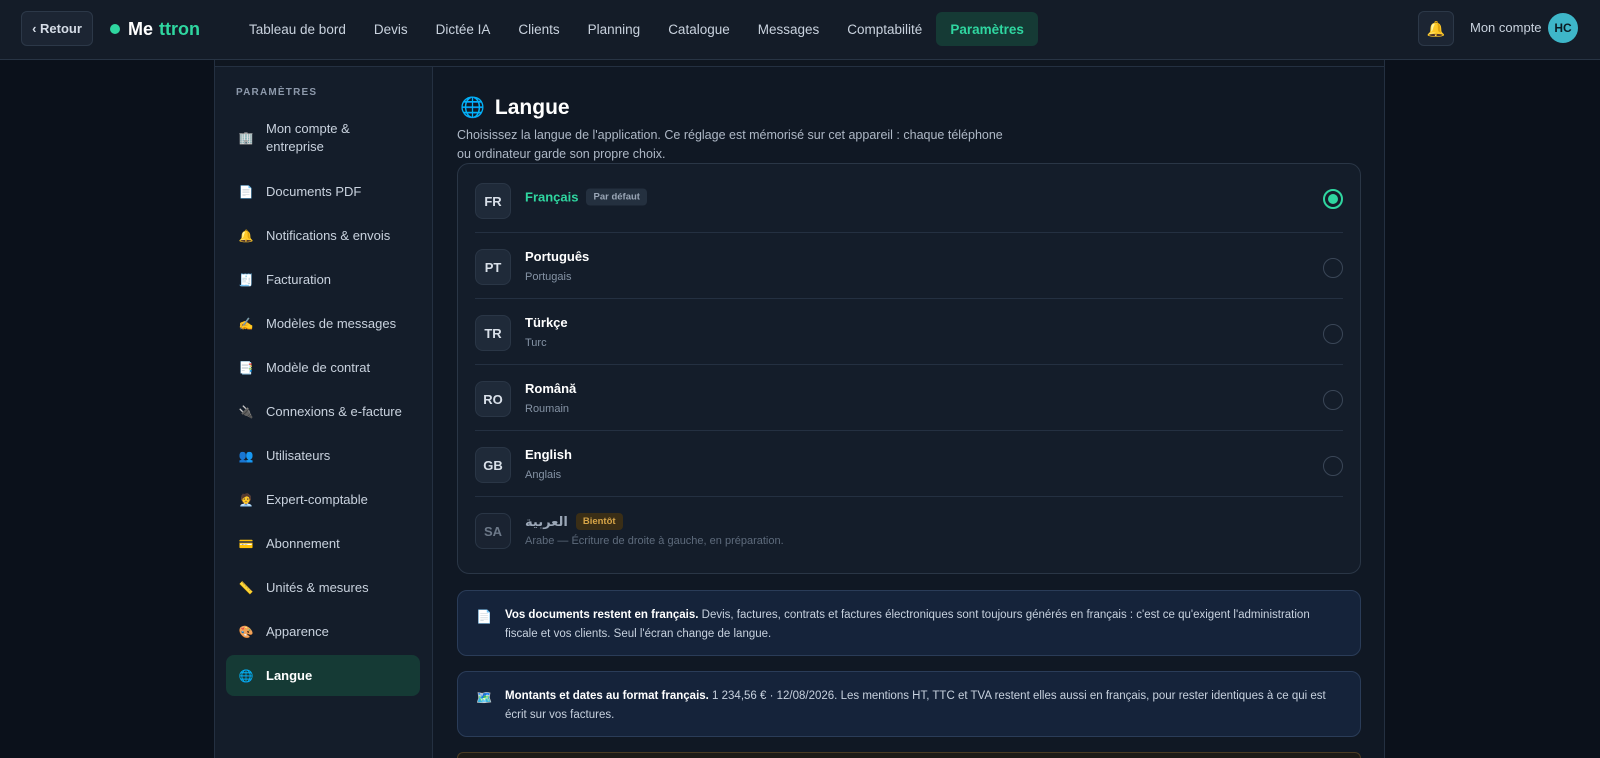 Image resolution: width=1600 pixels, height=758 pixels. I want to click on map-icon: 🗺️, so click(484, 697).